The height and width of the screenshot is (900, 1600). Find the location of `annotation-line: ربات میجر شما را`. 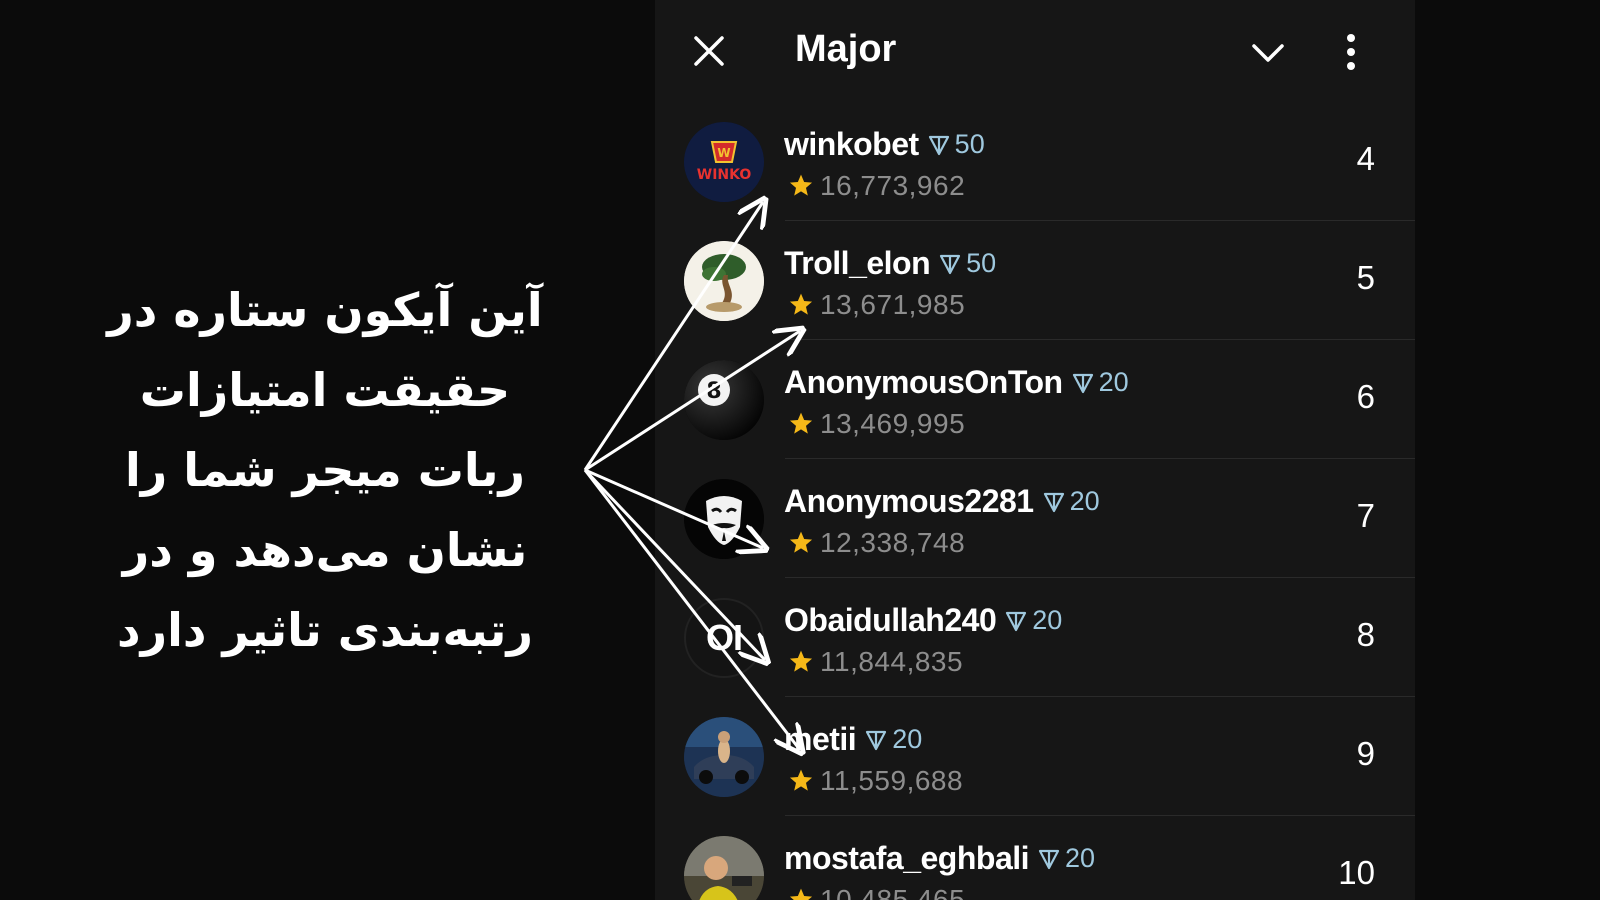

annotation-line: ربات میجر شما را is located at coordinates (325, 470).